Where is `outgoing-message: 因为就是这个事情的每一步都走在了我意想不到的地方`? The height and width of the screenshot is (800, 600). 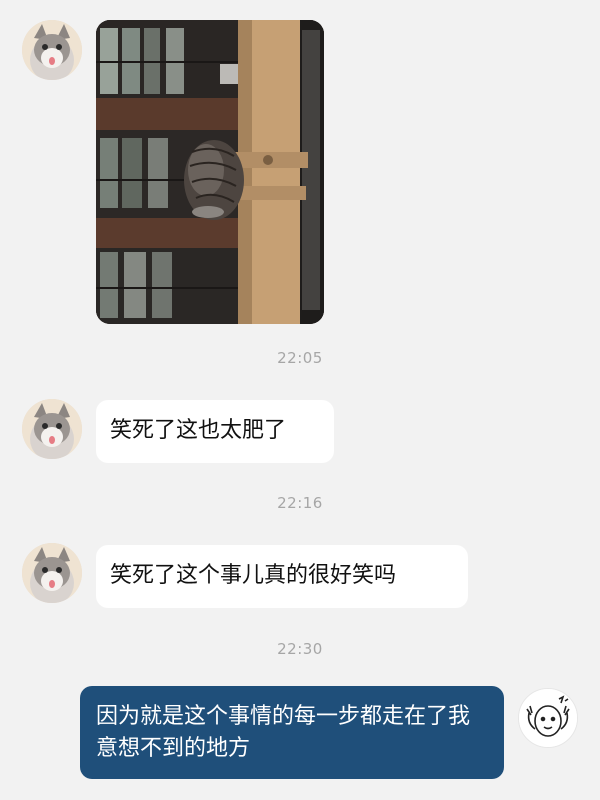
outgoing-message: 因为就是这个事情的每一步都走在了我意想不到的地方 is located at coordinates (292, 732).